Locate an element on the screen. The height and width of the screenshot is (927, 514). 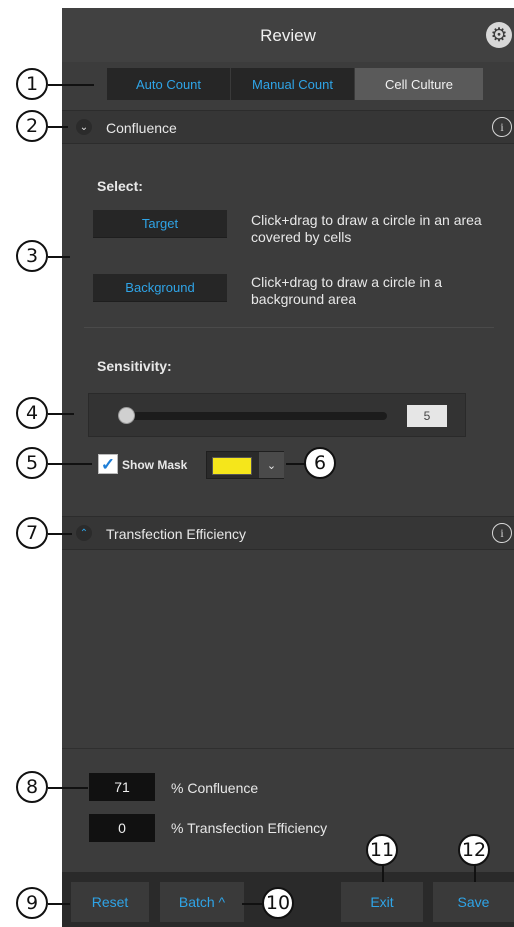
checkmark-icon: ✓ is located at coordinates (108, 464).